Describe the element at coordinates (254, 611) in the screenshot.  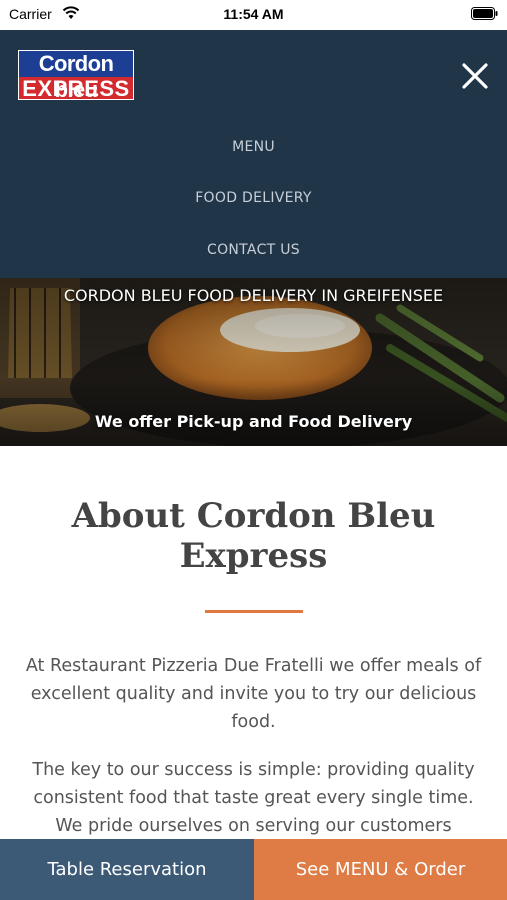
I see `section-divider` at that location.